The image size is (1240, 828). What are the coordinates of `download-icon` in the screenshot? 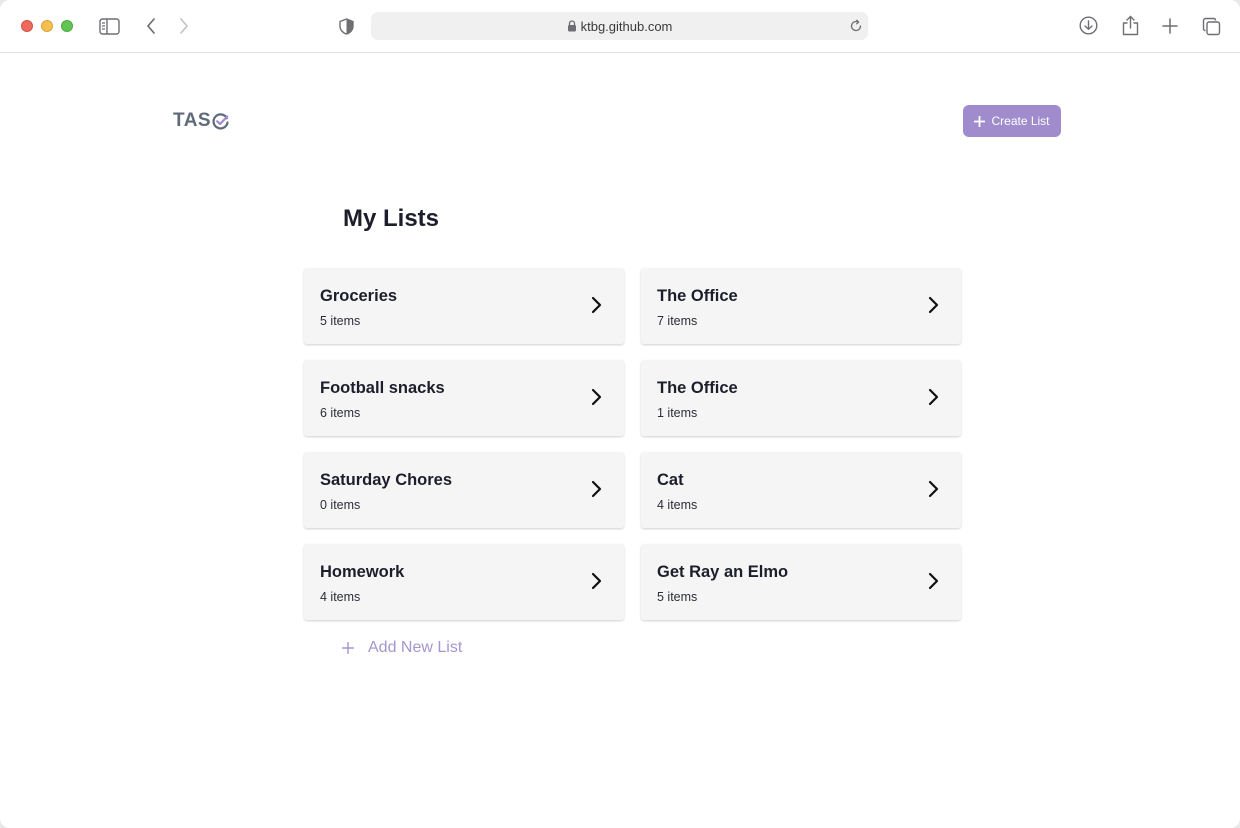 It's located at (1088, 25).